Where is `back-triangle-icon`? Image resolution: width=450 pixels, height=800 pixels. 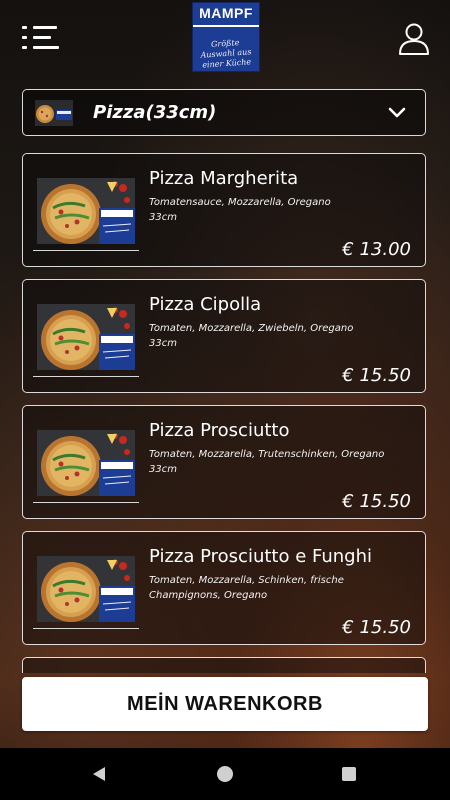
back-triangle-icon is located at coordinates (99, 774).